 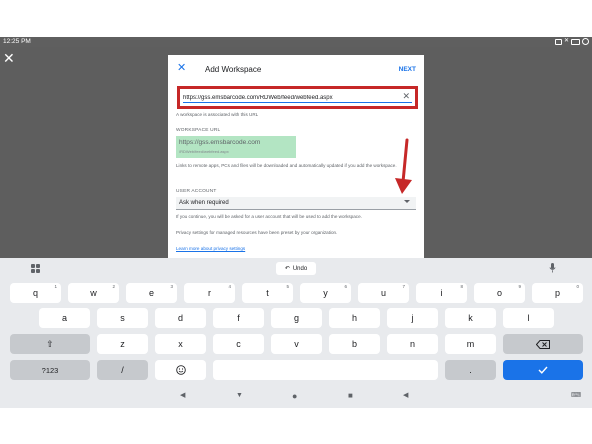 What do you see at coordinates (181, 68) in the screenshot?
I see `dialog-close-icon: ✕` at bounding box center [181, 68].